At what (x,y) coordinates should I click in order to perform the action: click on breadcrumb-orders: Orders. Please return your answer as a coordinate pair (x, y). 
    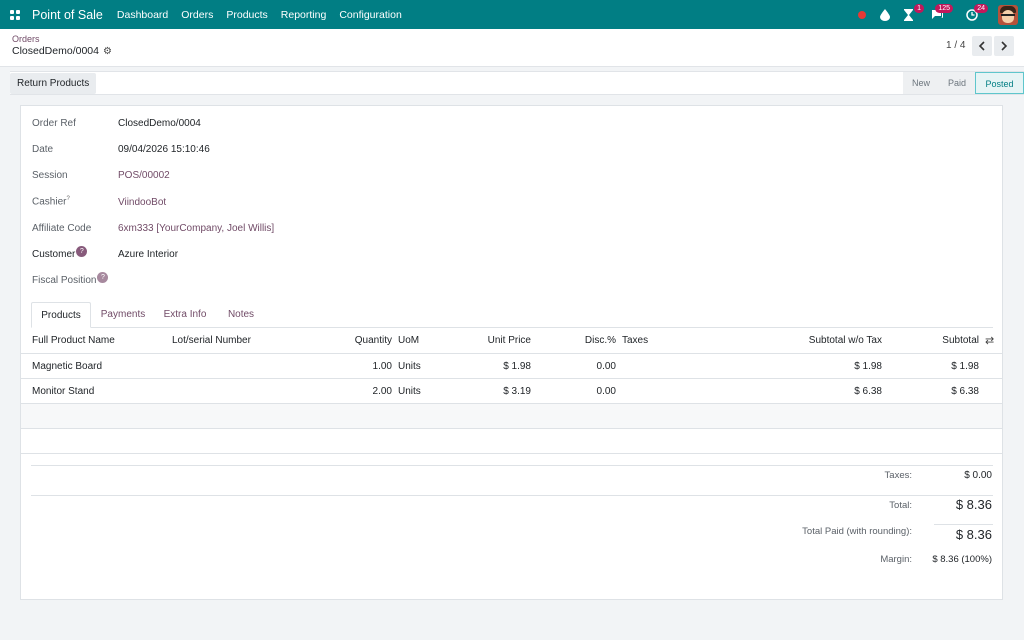
    Looking at the image, I should click on (26, 39).